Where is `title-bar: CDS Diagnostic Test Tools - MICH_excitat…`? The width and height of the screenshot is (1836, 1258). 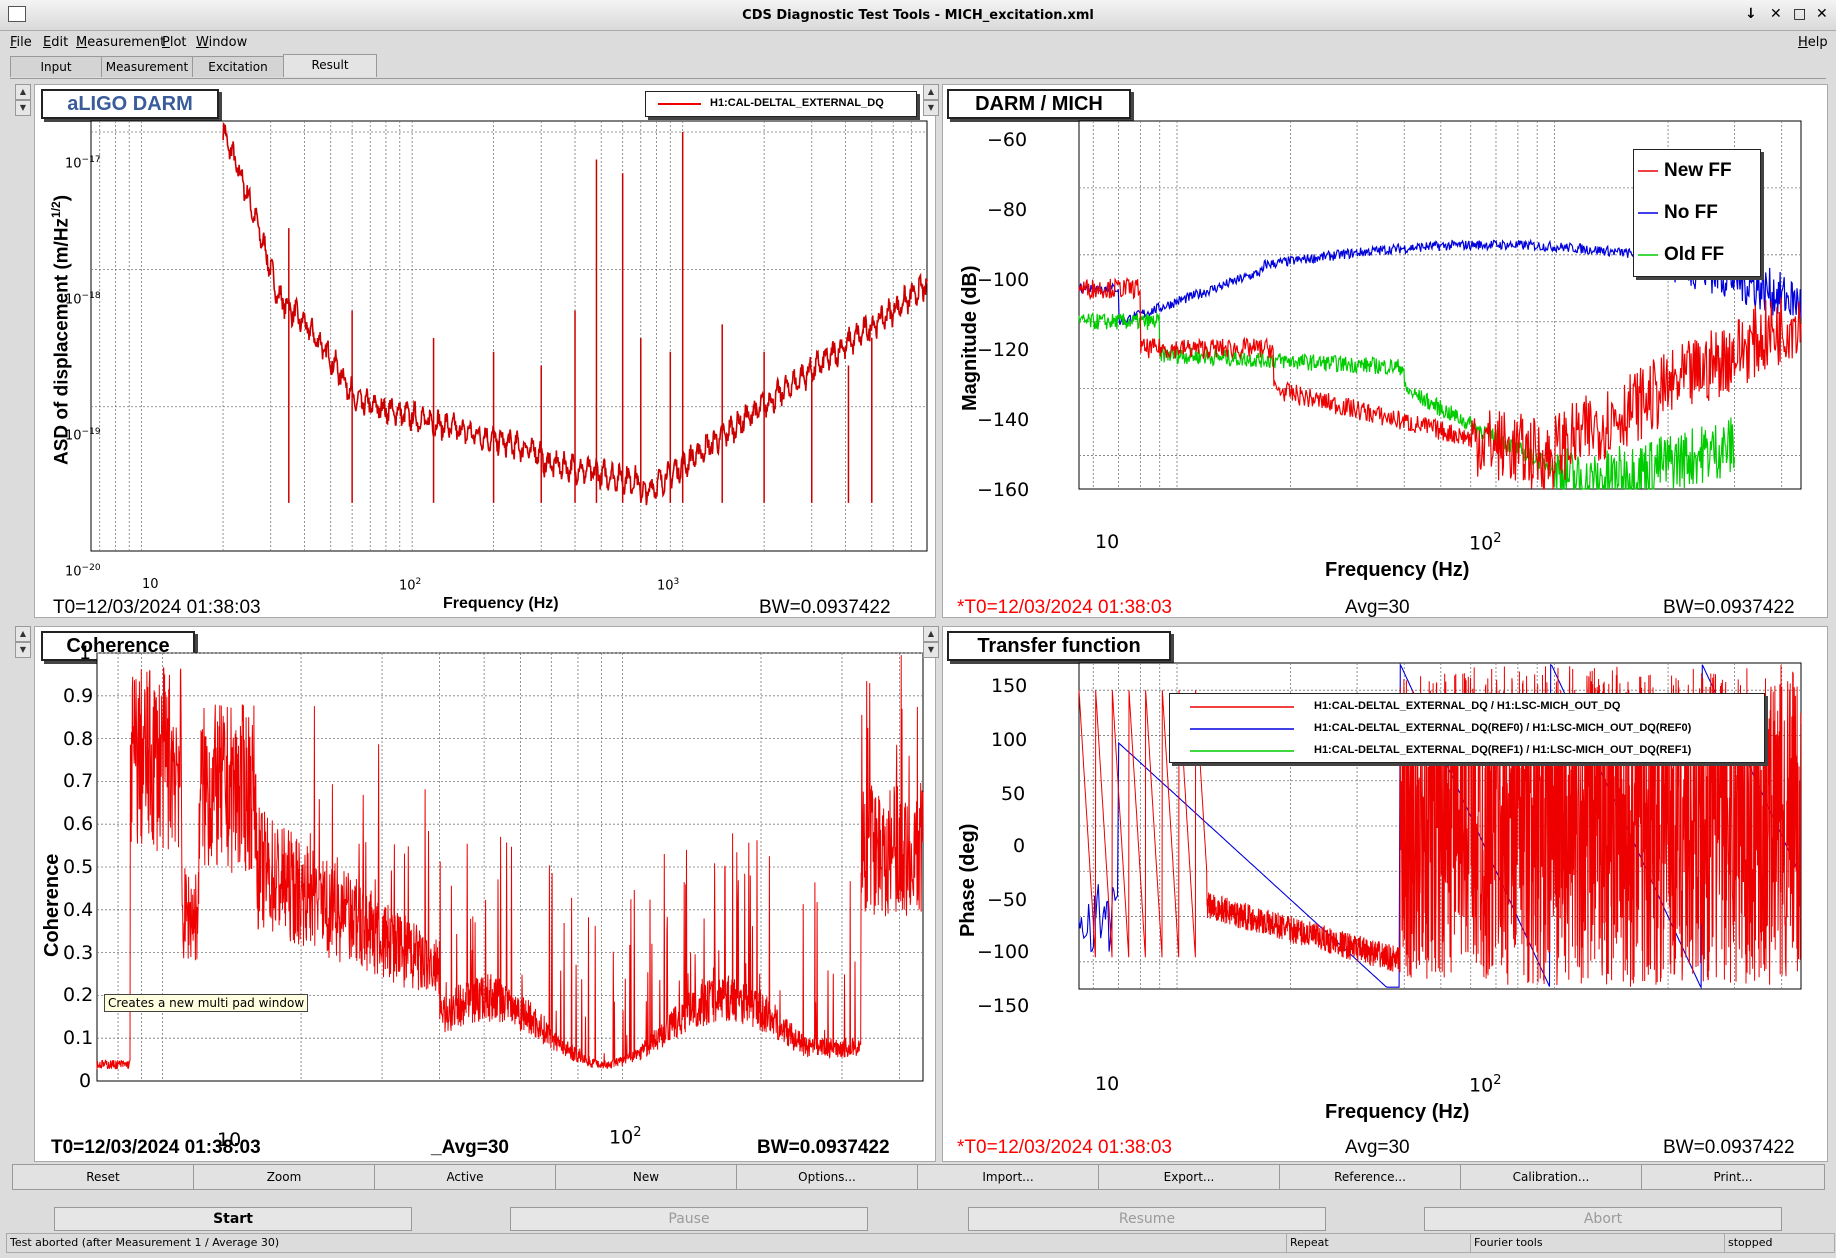 title-bar: CDS Diagnostic Test Tools - MICH_excitat… is located at coordinates (918, 15).